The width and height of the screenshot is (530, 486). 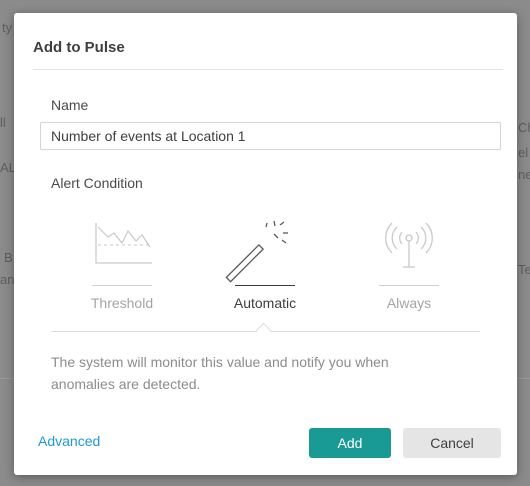 What do you see at coordinates (524, 127) in the screenshot?
I see `bg-text: Ch` at bounding box center [524, 127].